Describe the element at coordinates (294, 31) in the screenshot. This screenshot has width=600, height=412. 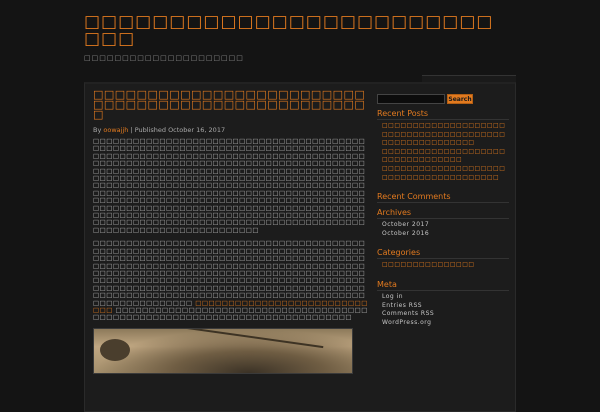
I see `site-title: □□□□□□□□□□□□□□□□□□□□□□□□□□□` at that location.